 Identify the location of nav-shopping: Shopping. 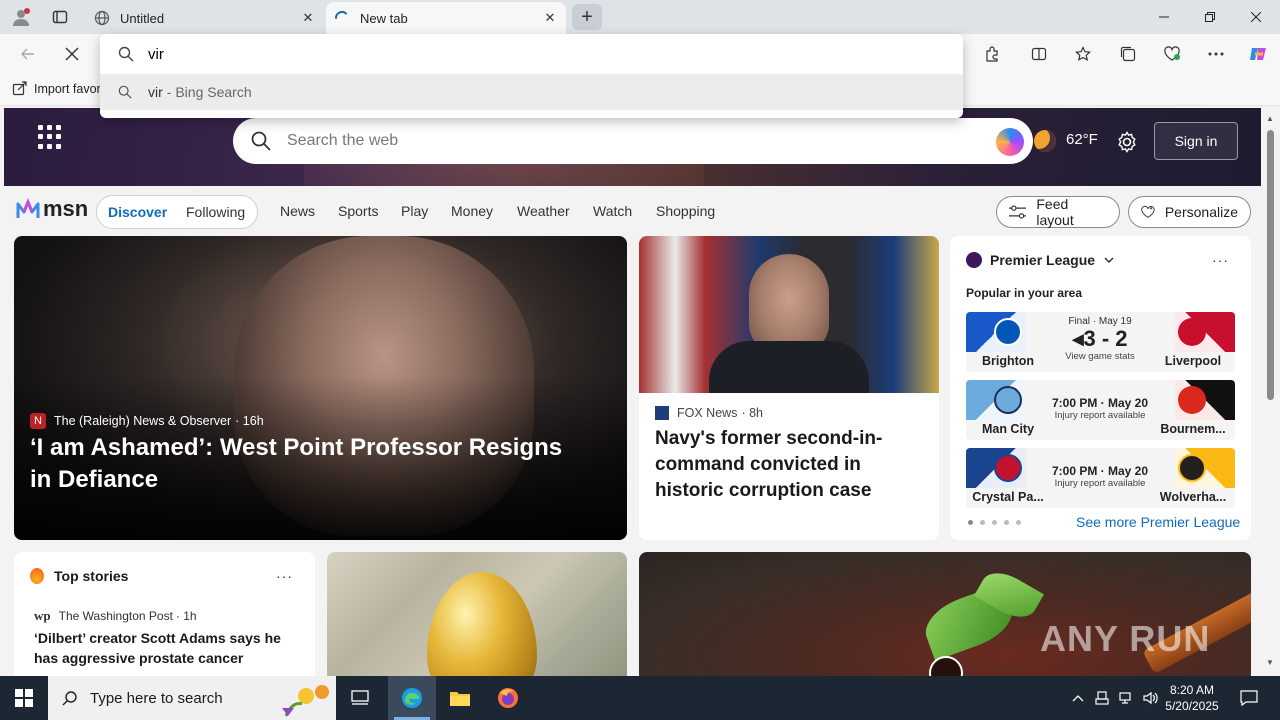
(685, 211).